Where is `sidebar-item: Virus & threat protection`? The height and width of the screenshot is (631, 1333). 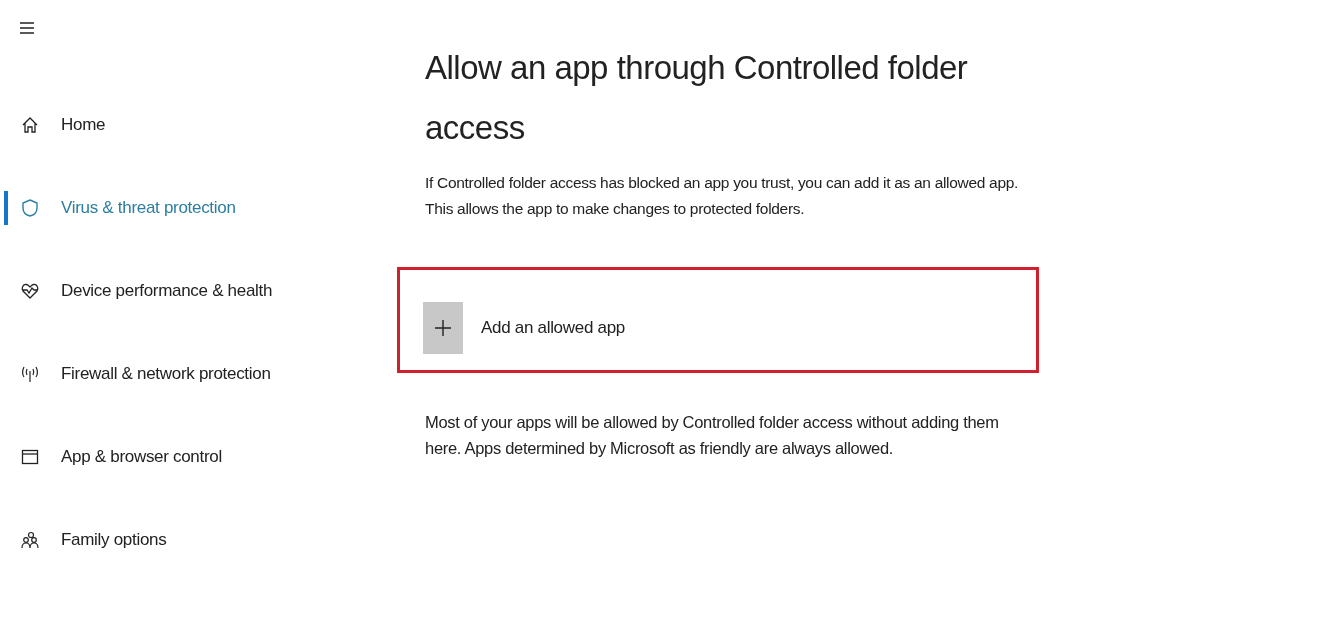
sidebar-item: Virus & threat protection is located at coordinates (172, 208).